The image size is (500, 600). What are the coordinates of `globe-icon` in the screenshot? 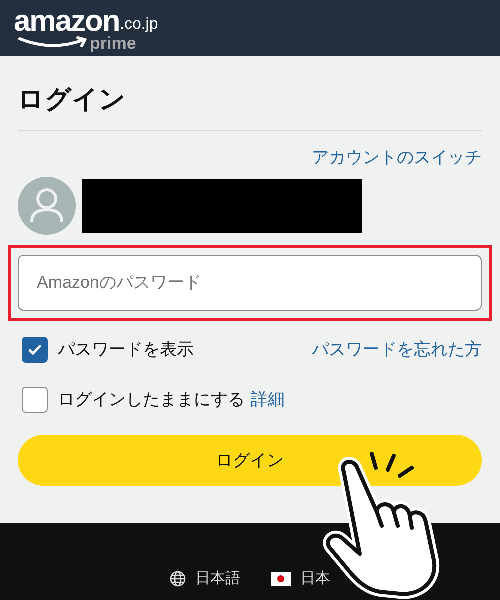 It's located at (178, 578).